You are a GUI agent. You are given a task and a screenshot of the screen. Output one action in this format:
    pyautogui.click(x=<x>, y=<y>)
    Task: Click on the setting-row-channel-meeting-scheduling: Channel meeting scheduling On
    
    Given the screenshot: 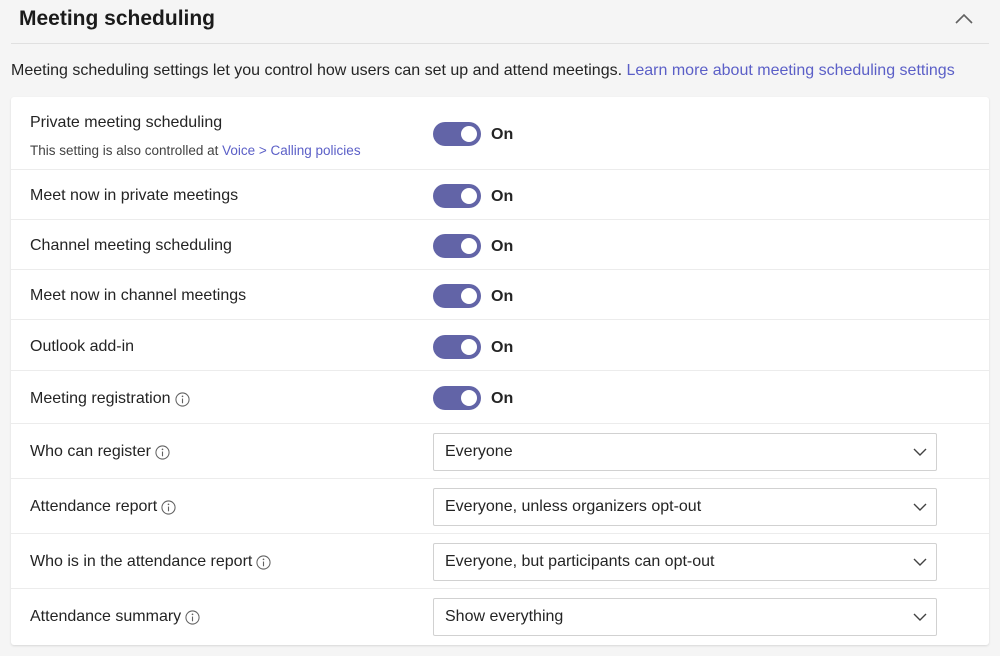 What is the action you would take?
    pyautogui.click(x=500, y=244)
    